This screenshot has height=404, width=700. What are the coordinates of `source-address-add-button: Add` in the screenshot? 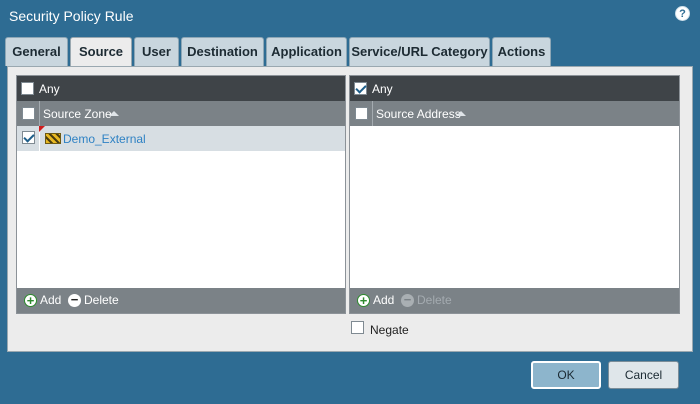 It's located at (383, 300).